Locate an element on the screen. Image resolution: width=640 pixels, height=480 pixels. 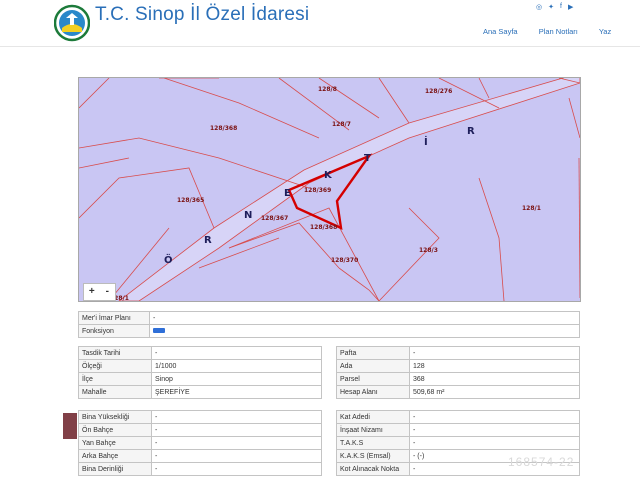
field-label: Mahalle is located at coordinates (115, 392).